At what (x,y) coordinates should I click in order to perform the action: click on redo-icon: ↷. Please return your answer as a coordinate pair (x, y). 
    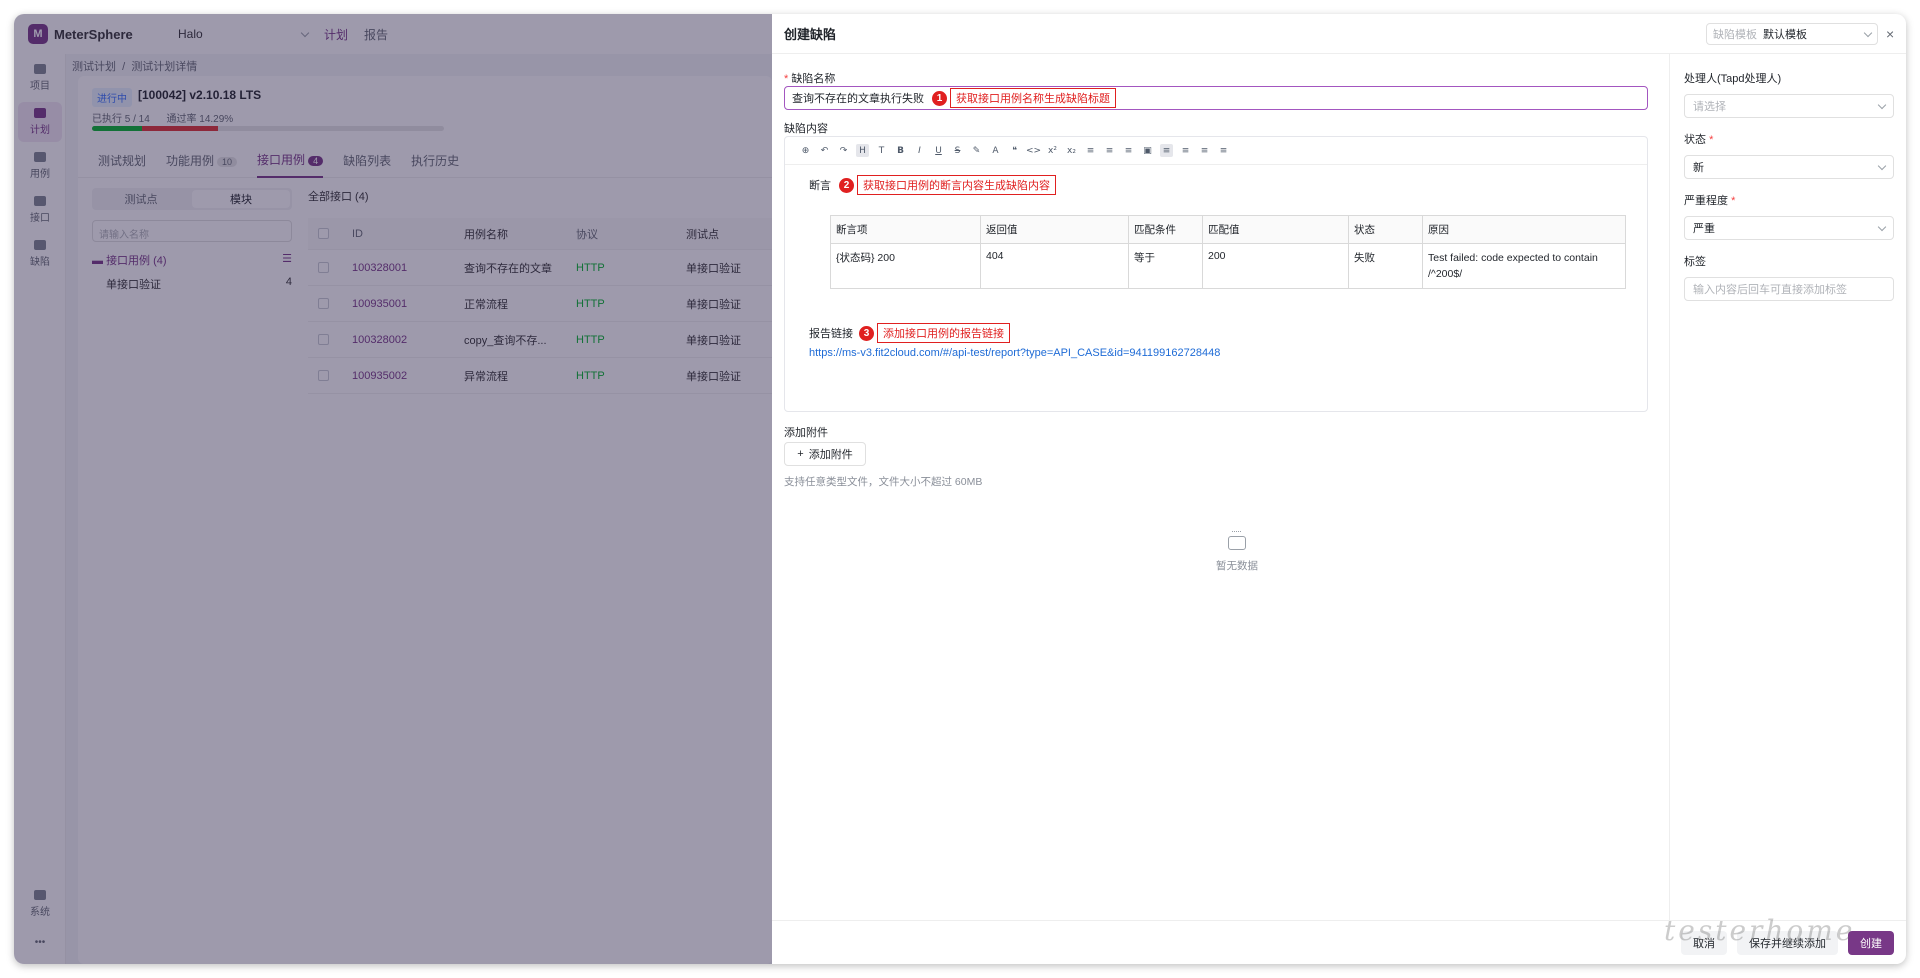
    Looking at the image, I should click on (843, 150).